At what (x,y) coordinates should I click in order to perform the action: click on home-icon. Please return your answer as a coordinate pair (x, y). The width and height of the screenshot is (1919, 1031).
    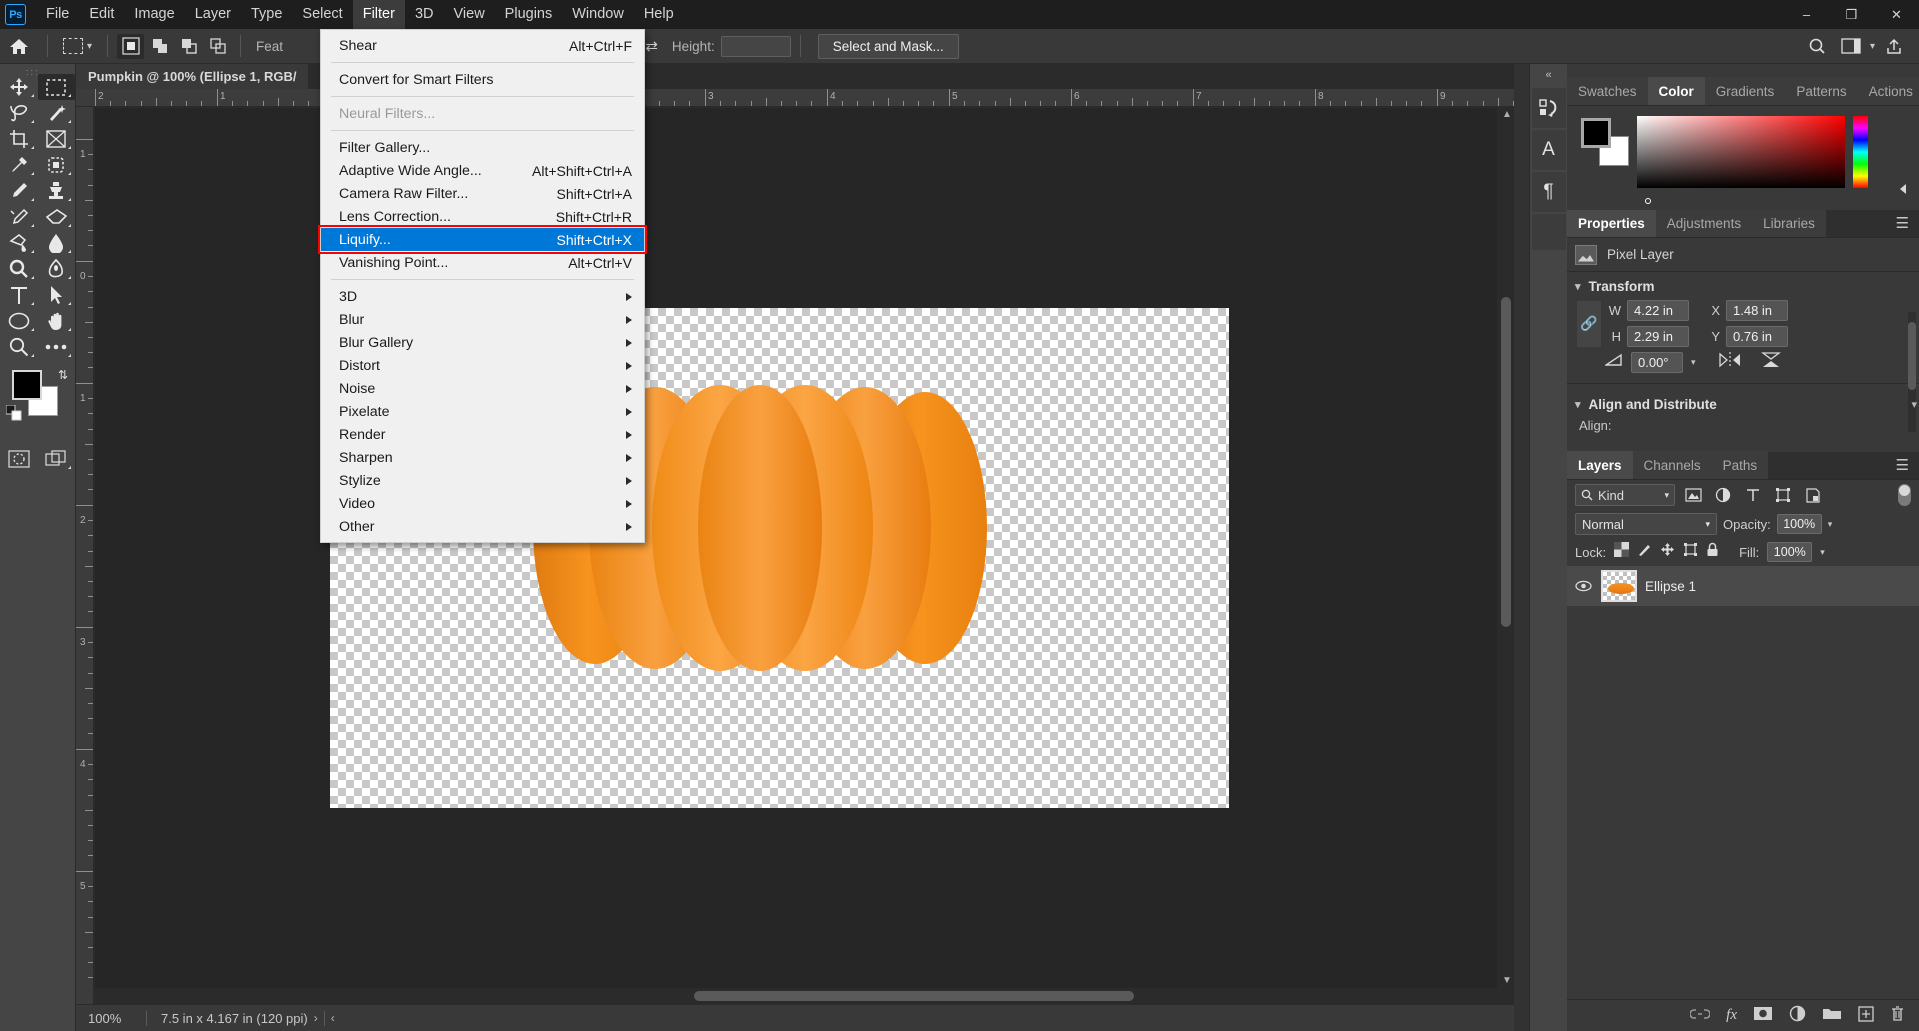
    Looking at the image, I should click on (19, 46).